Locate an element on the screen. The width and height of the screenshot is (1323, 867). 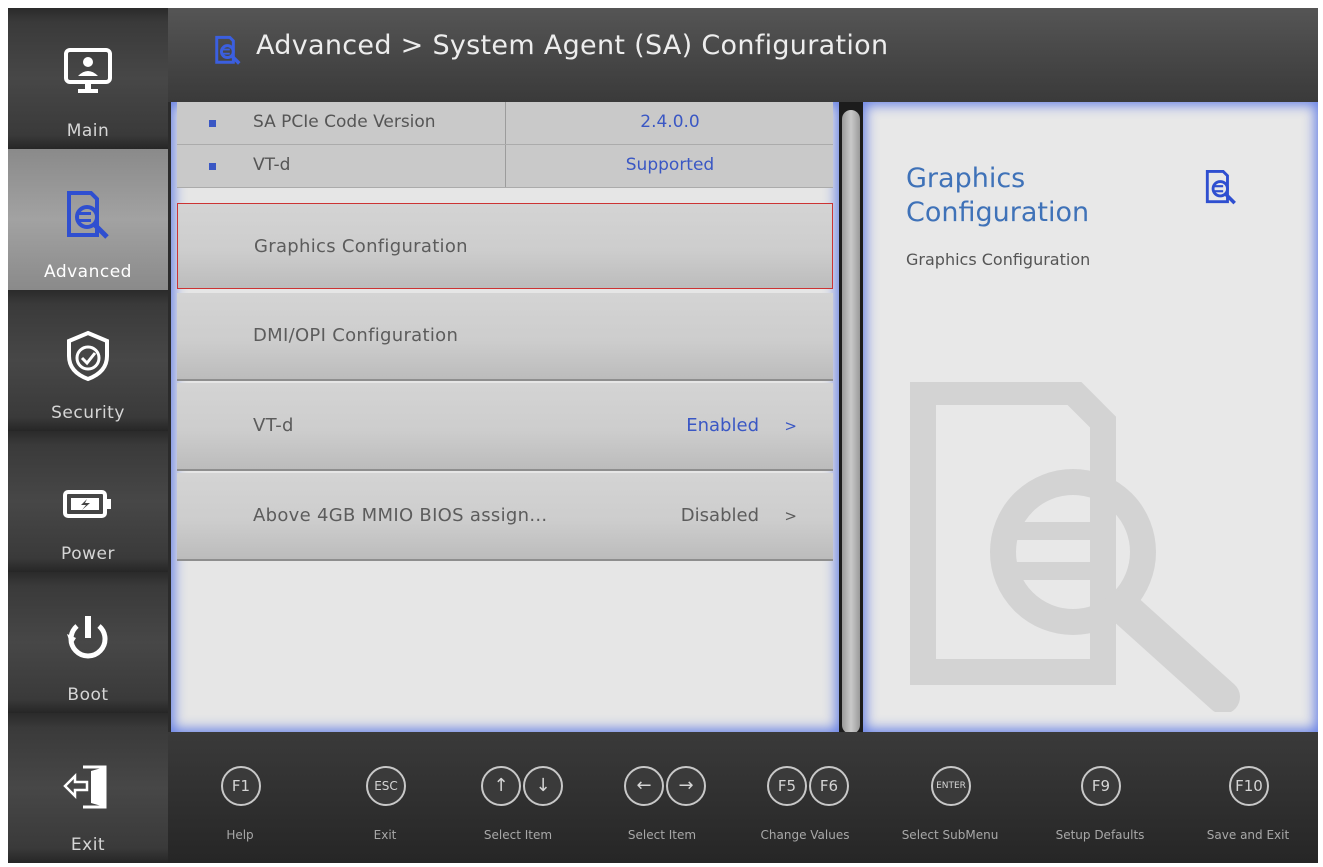
f5-key: F5 is located at coordinates (787, 786).